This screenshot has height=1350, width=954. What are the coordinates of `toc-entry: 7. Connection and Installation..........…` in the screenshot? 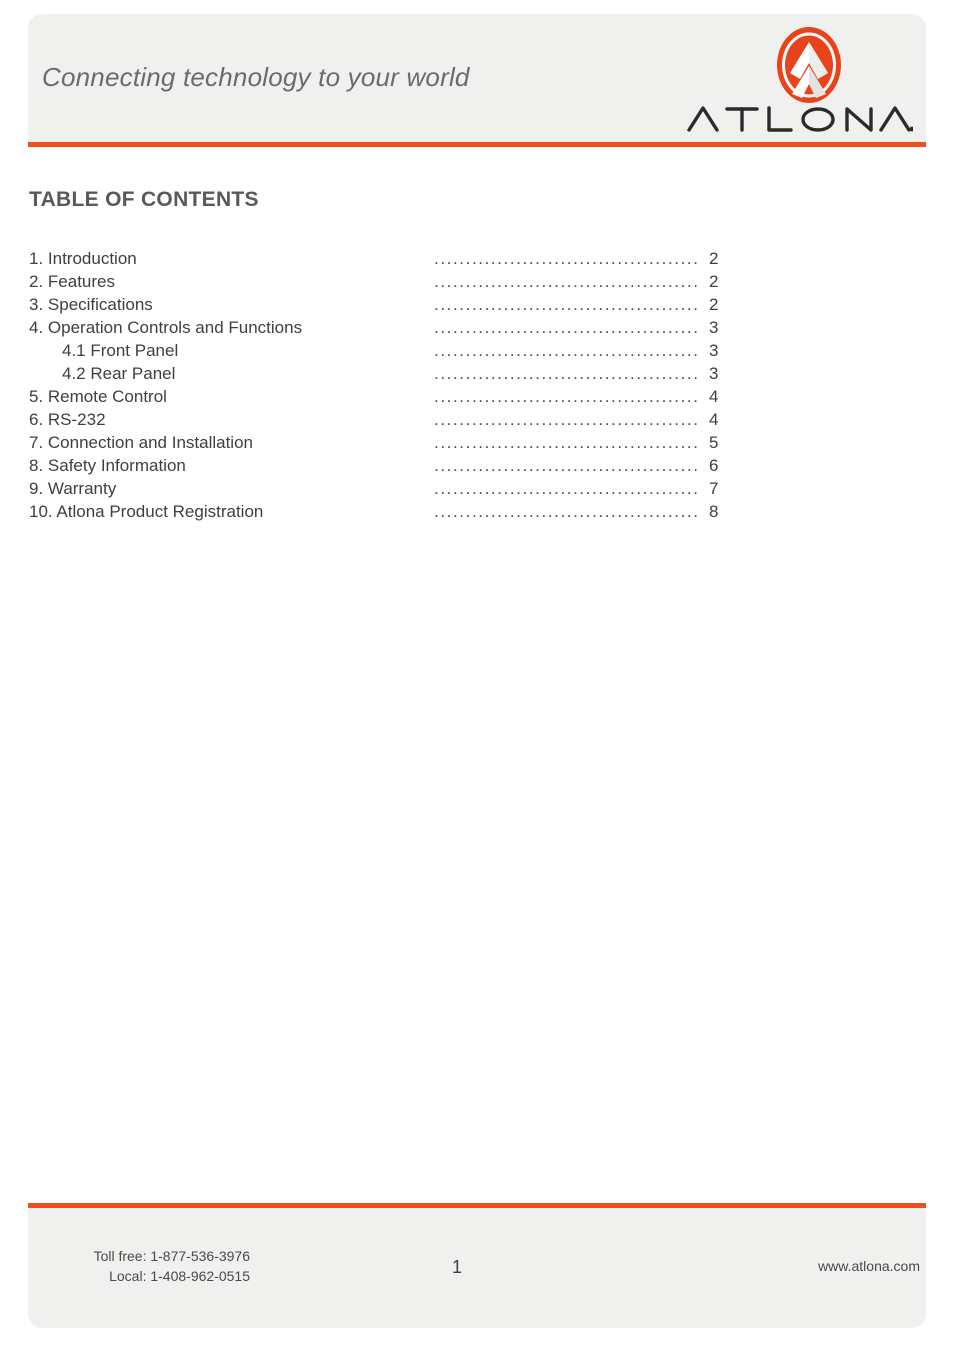 It's located at (379, 442).